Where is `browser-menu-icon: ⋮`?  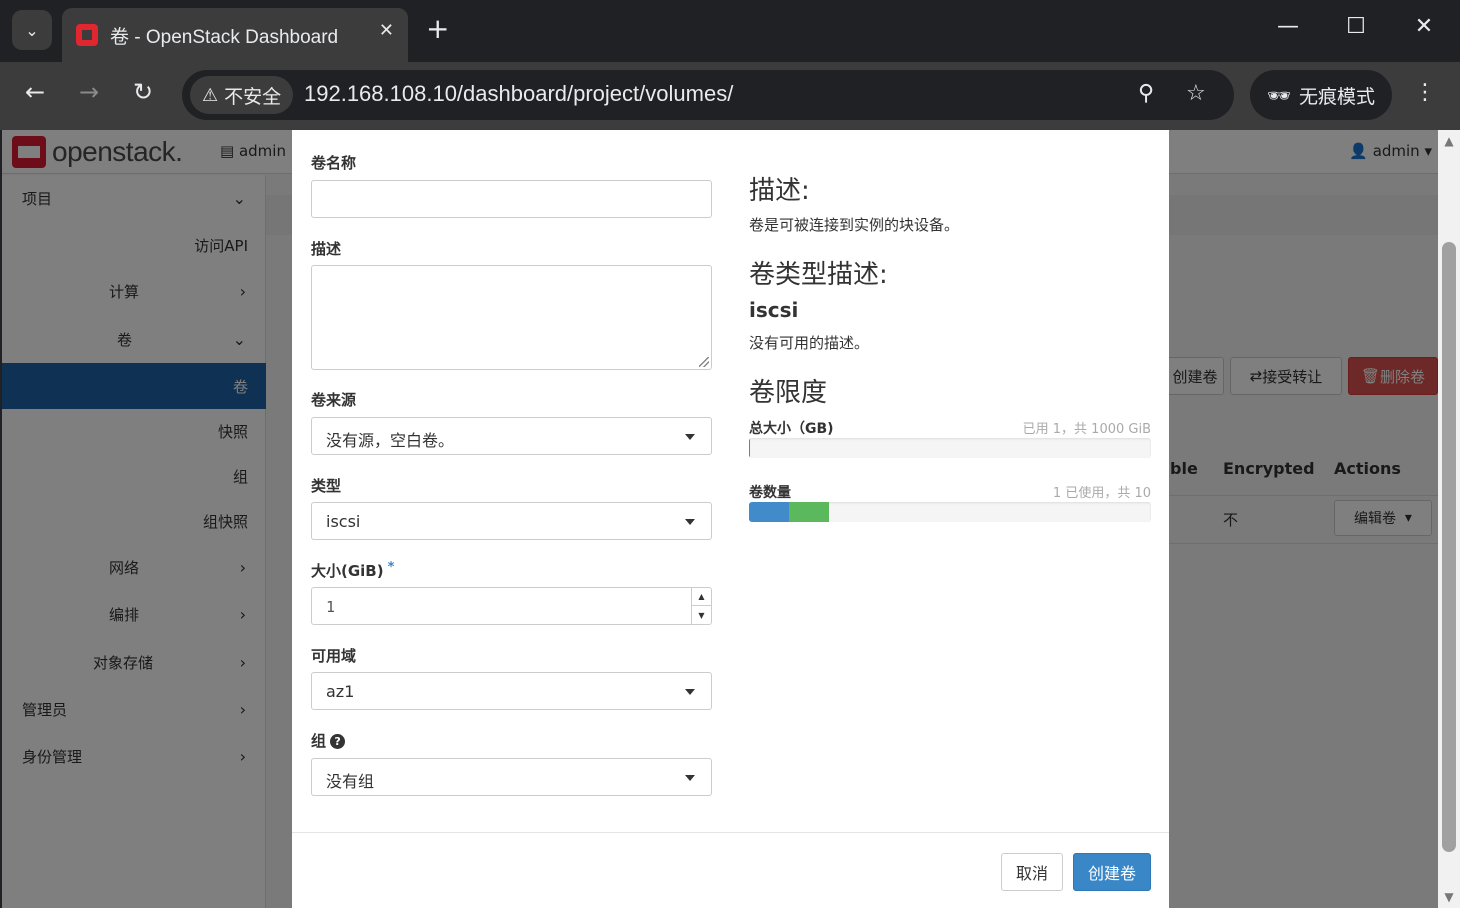
browser-menu-icon: ⋮ is located at coordinates (1425, 92).